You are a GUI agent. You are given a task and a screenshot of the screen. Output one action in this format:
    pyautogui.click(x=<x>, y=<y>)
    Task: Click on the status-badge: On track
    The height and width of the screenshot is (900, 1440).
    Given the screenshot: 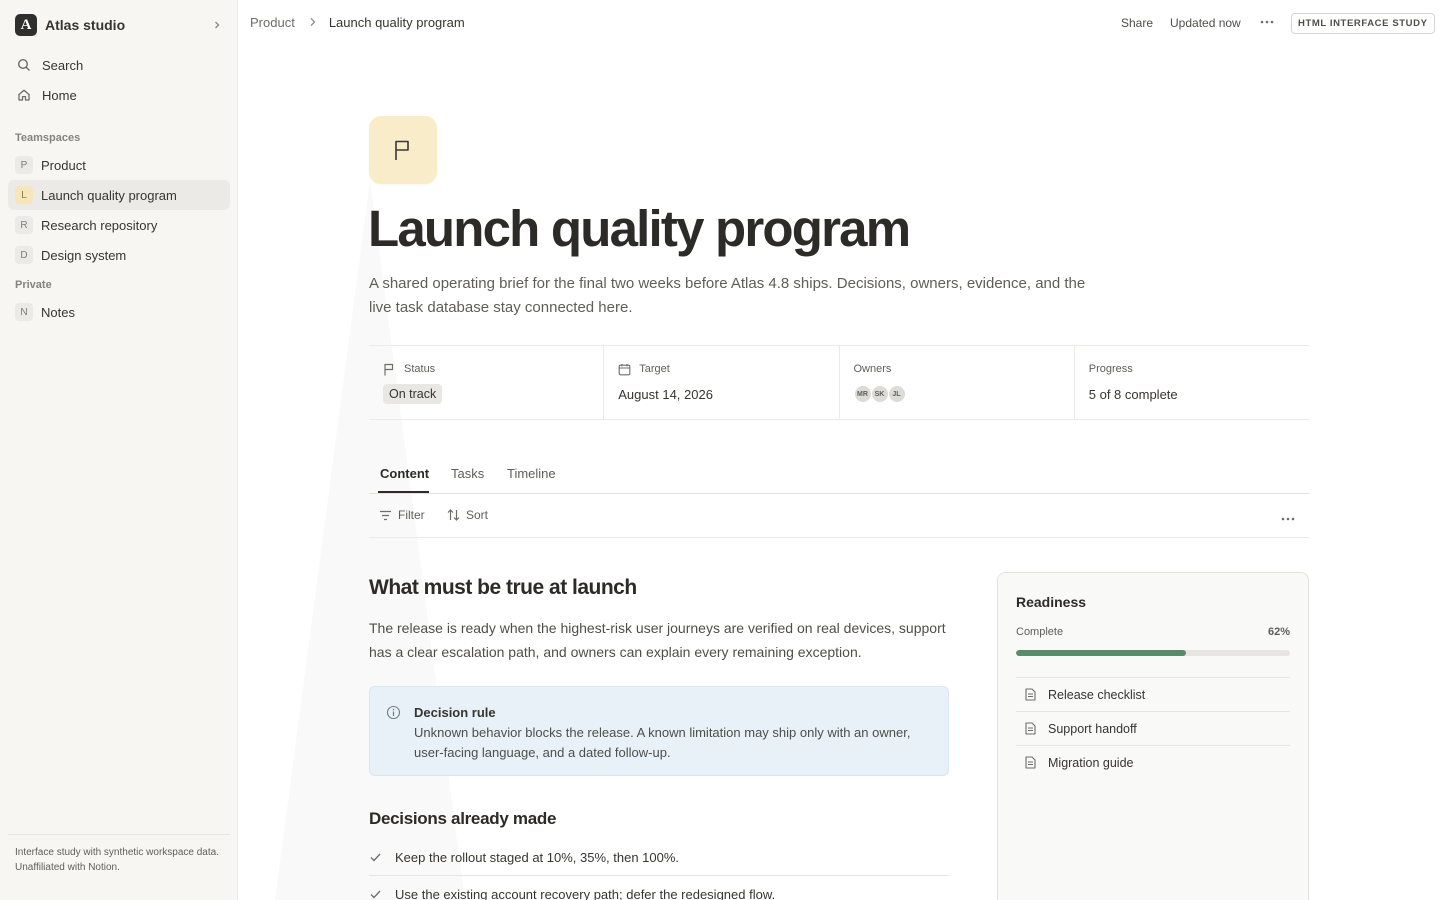 What is the action you would take?
    pyautogui.click(x=413, y=394)
    